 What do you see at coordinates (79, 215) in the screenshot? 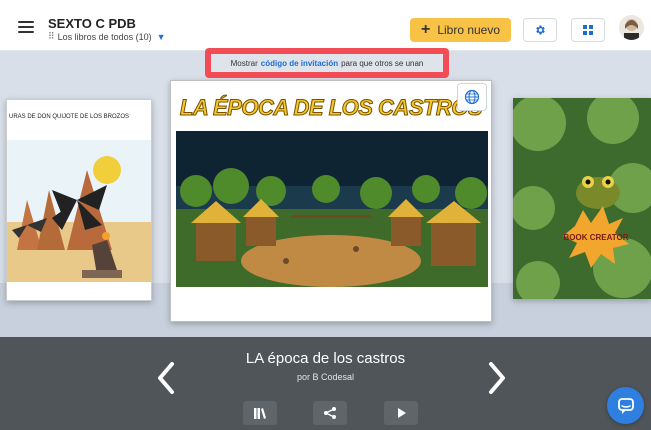
I see `left-book-illustration` at bounding box center [79, 215].